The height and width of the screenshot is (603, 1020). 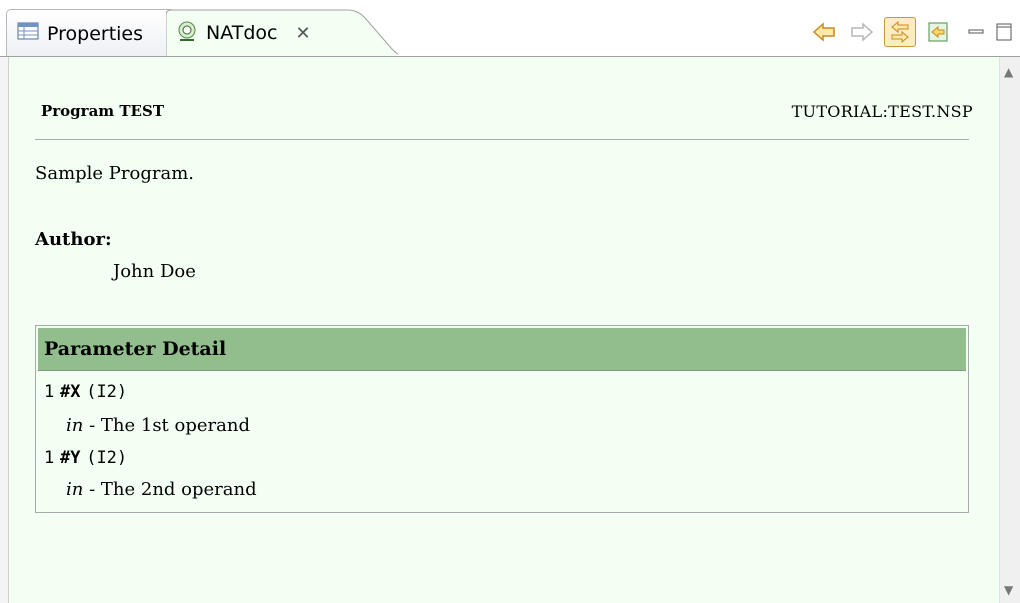 What do you see at coordinates (502, 139) in the screenshot?
I see `header-divider` at bounding box center [502, 139].